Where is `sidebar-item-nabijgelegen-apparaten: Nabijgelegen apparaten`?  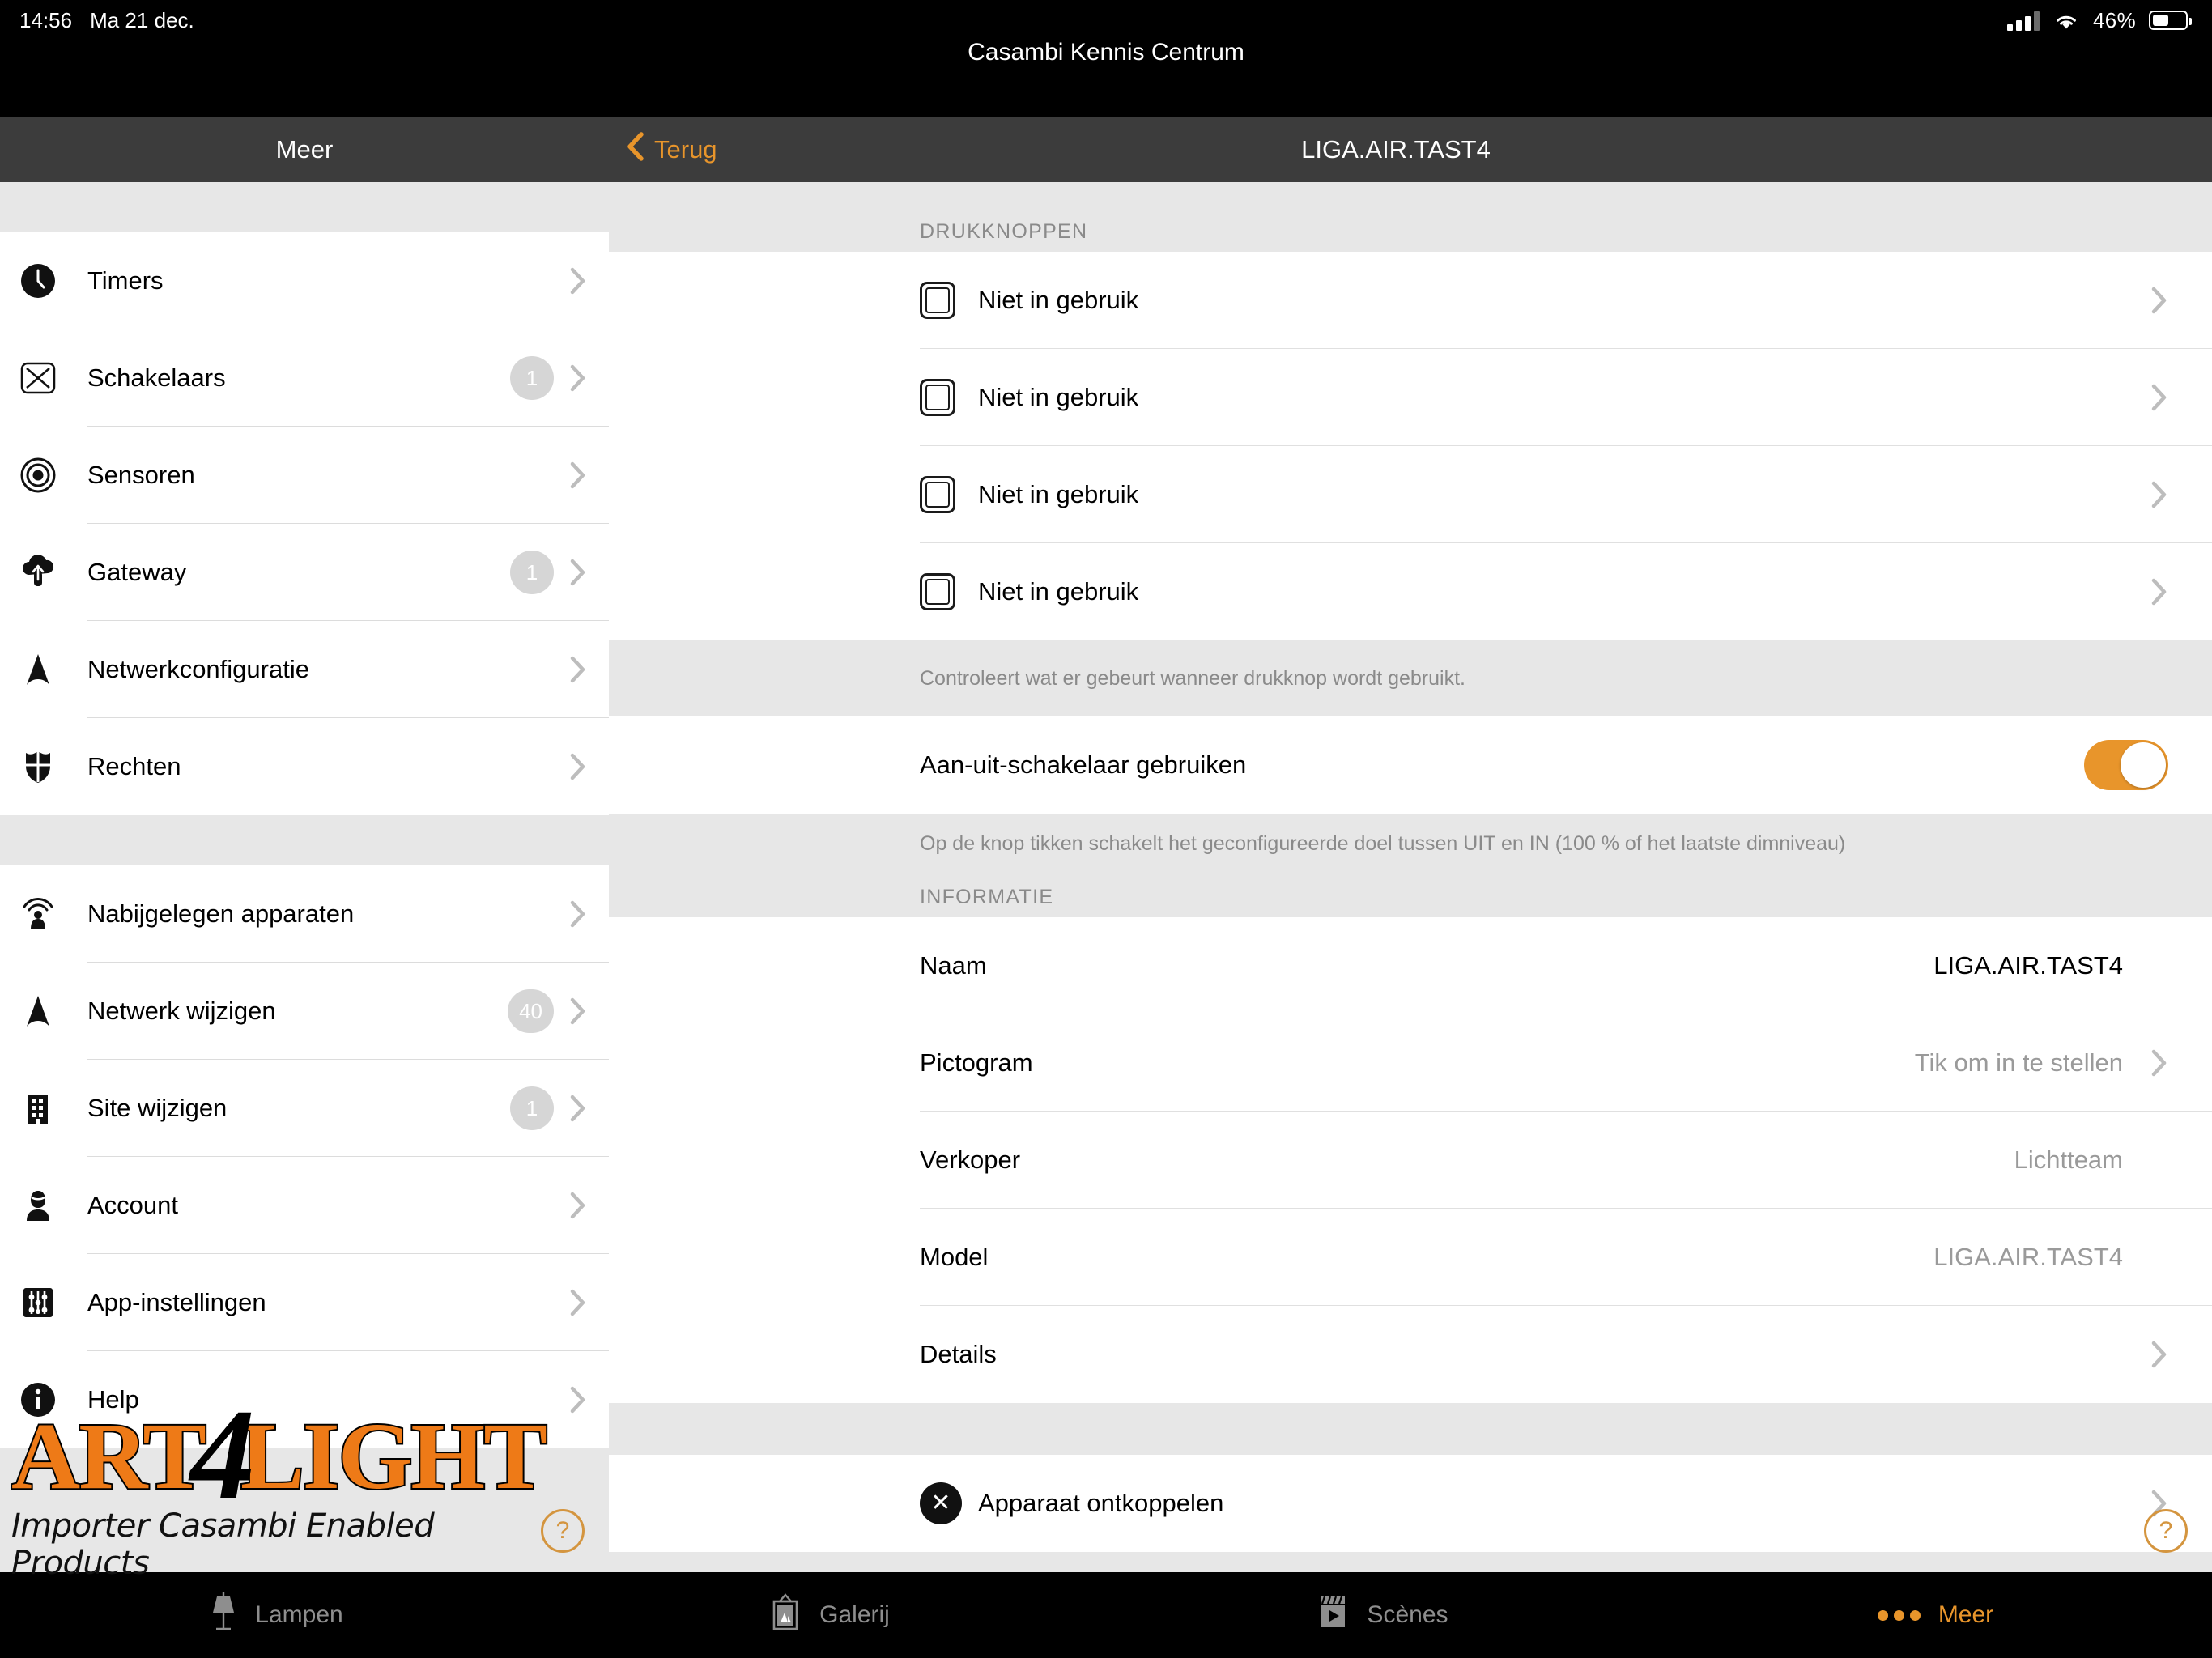 sidebar-item-nabijgelegen-apparaten: Nabijgelegen apparaten is located at coordinates (305, 914).